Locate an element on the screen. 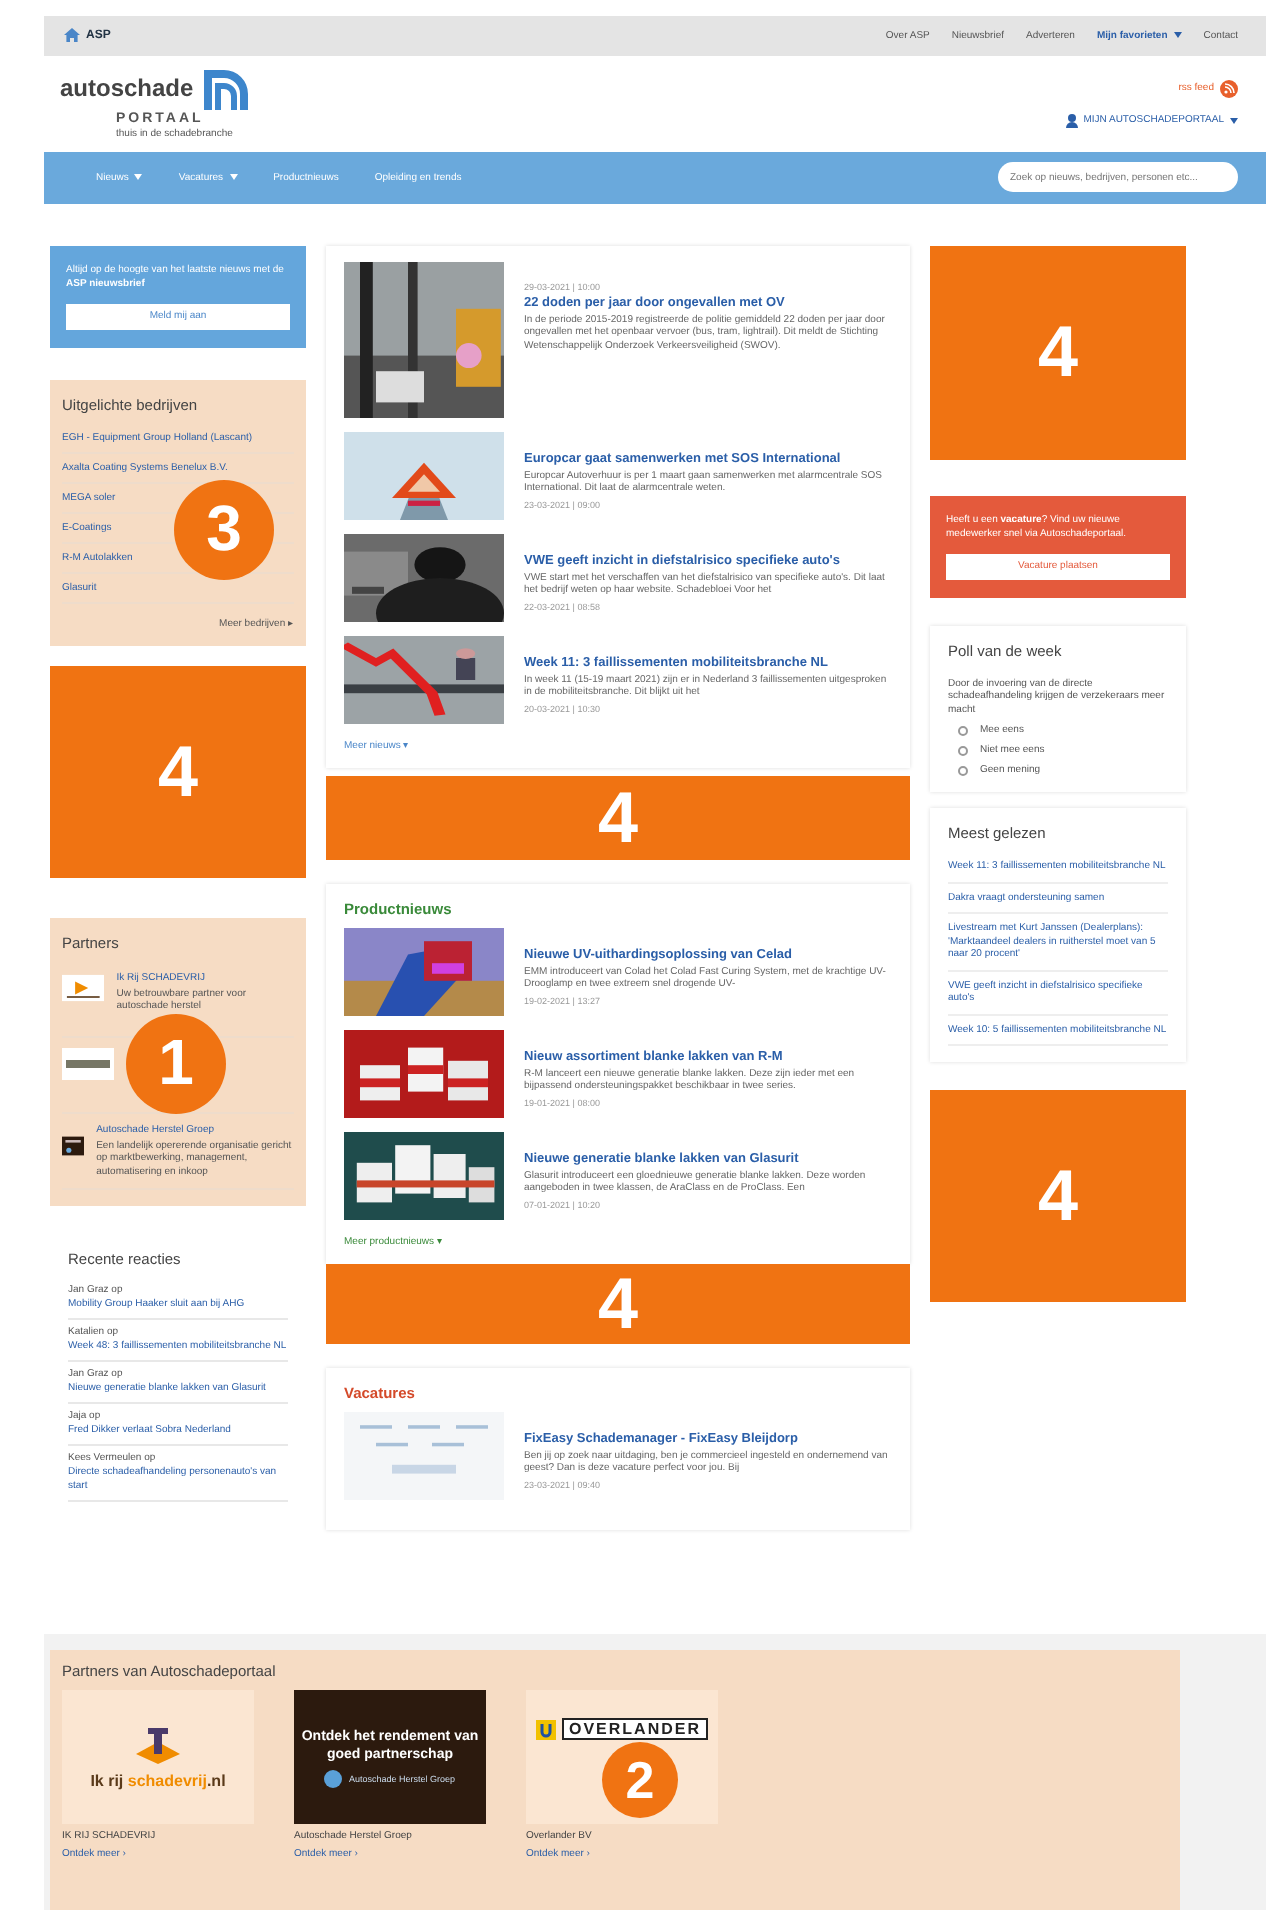  user-icon is located at coordinates (1071, 120).